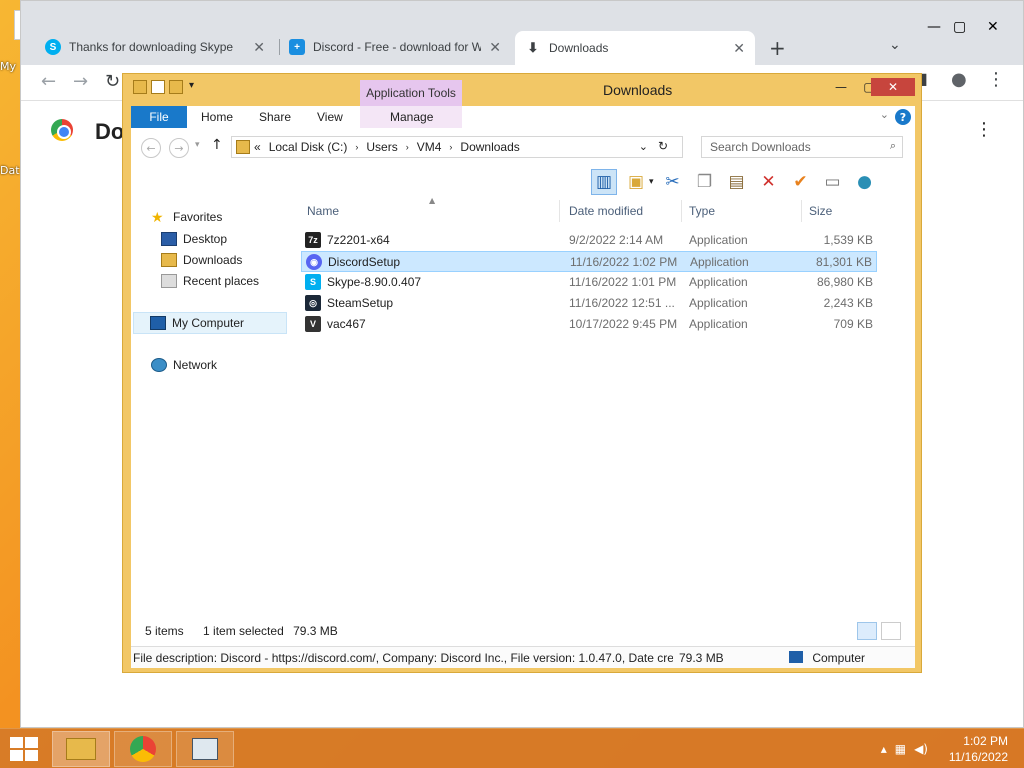  Describe the element at coordinates (663, 146) in the screenshot. I see `refresh-icon: ↻` at that location.